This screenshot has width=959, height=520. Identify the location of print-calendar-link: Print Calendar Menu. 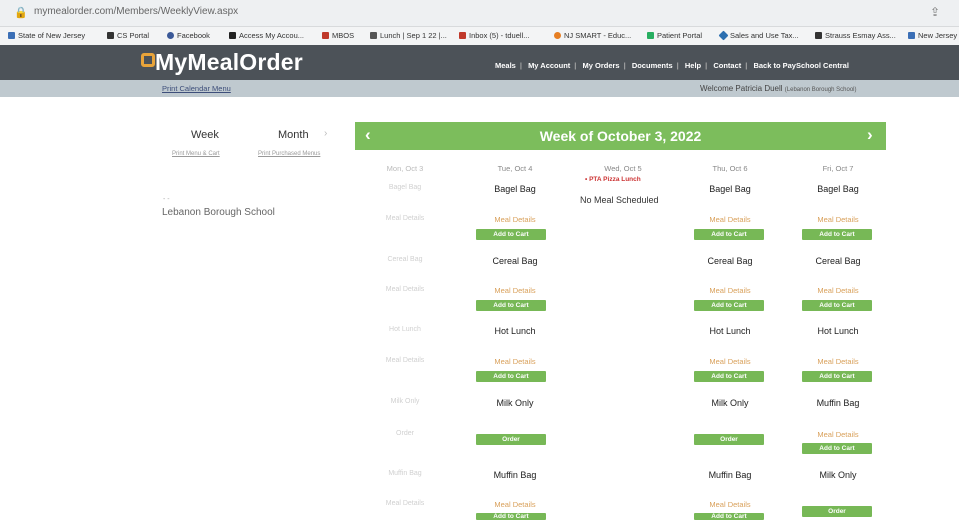
(196, 88).